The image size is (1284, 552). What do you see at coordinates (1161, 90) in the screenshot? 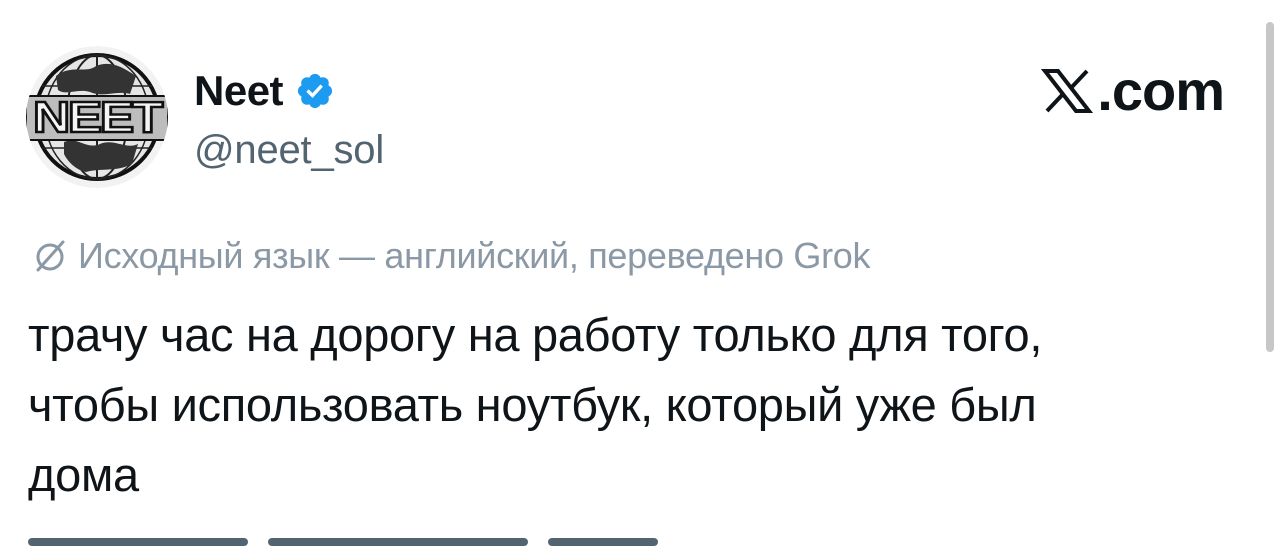
I see `brand-text: .com` at bounding box center [1161, 90].